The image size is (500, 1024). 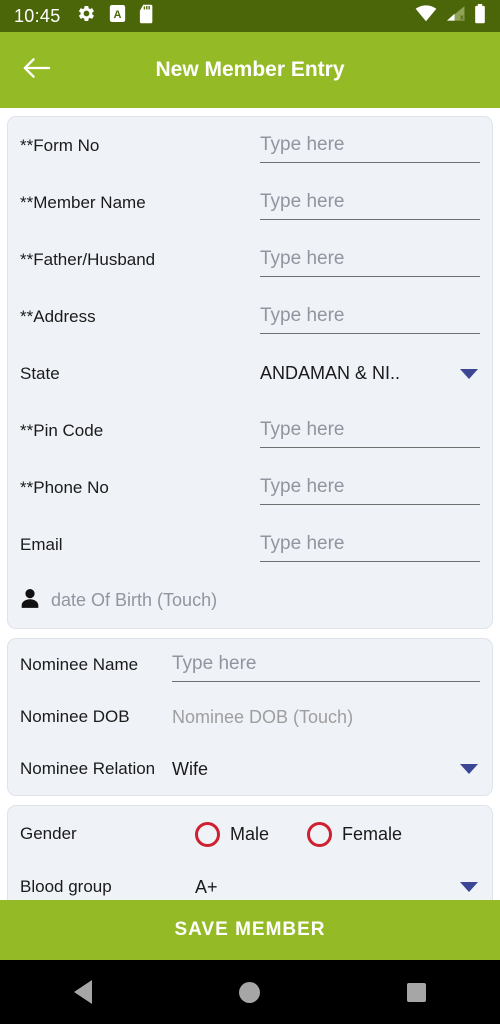 I want to click on form-row-state: State ANDAMAN & NI.., so click(x=250, y=373).